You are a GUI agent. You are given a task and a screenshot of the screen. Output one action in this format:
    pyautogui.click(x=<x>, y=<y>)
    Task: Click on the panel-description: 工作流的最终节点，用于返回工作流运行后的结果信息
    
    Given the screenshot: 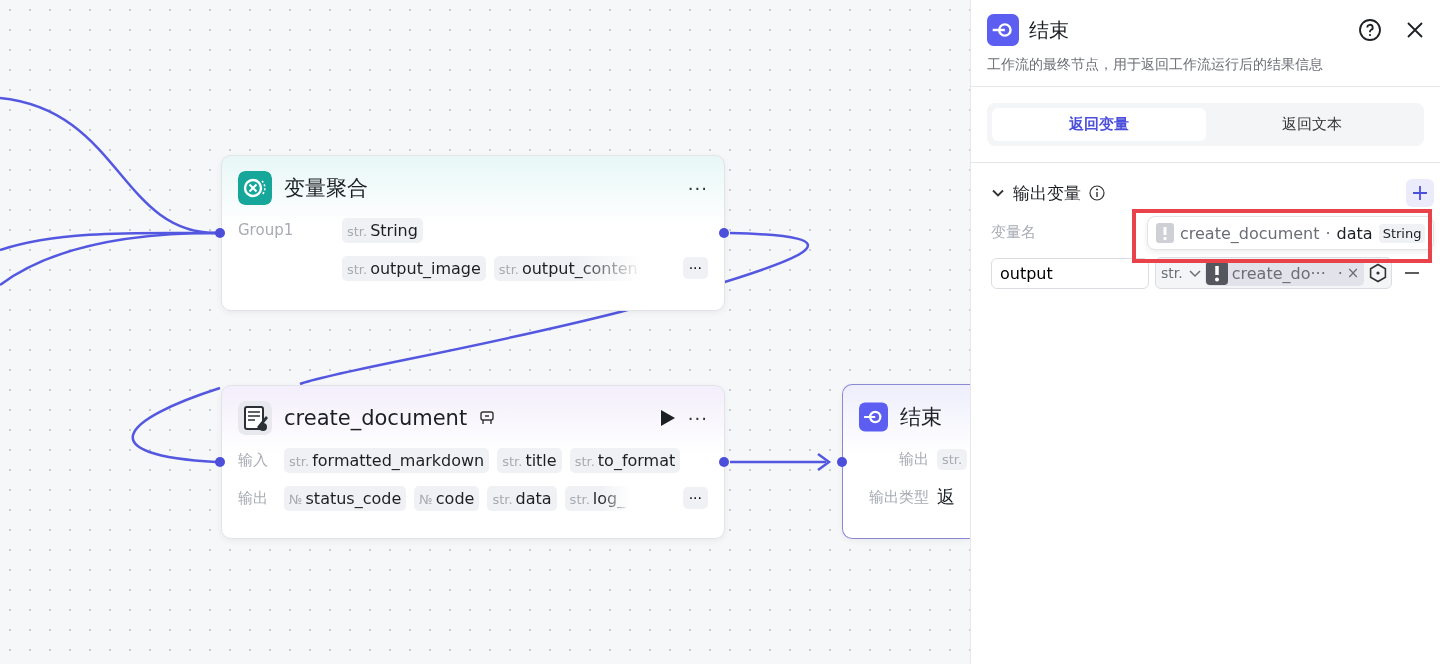 What is the action you would take?
    pyautogui.click(x=1155, y=65)
    